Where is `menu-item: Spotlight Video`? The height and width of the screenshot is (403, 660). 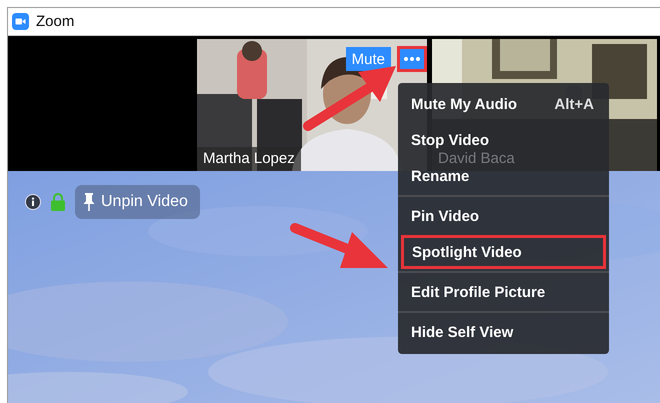
menu-item: Spotlight Video is located at coordinates (503, 252).